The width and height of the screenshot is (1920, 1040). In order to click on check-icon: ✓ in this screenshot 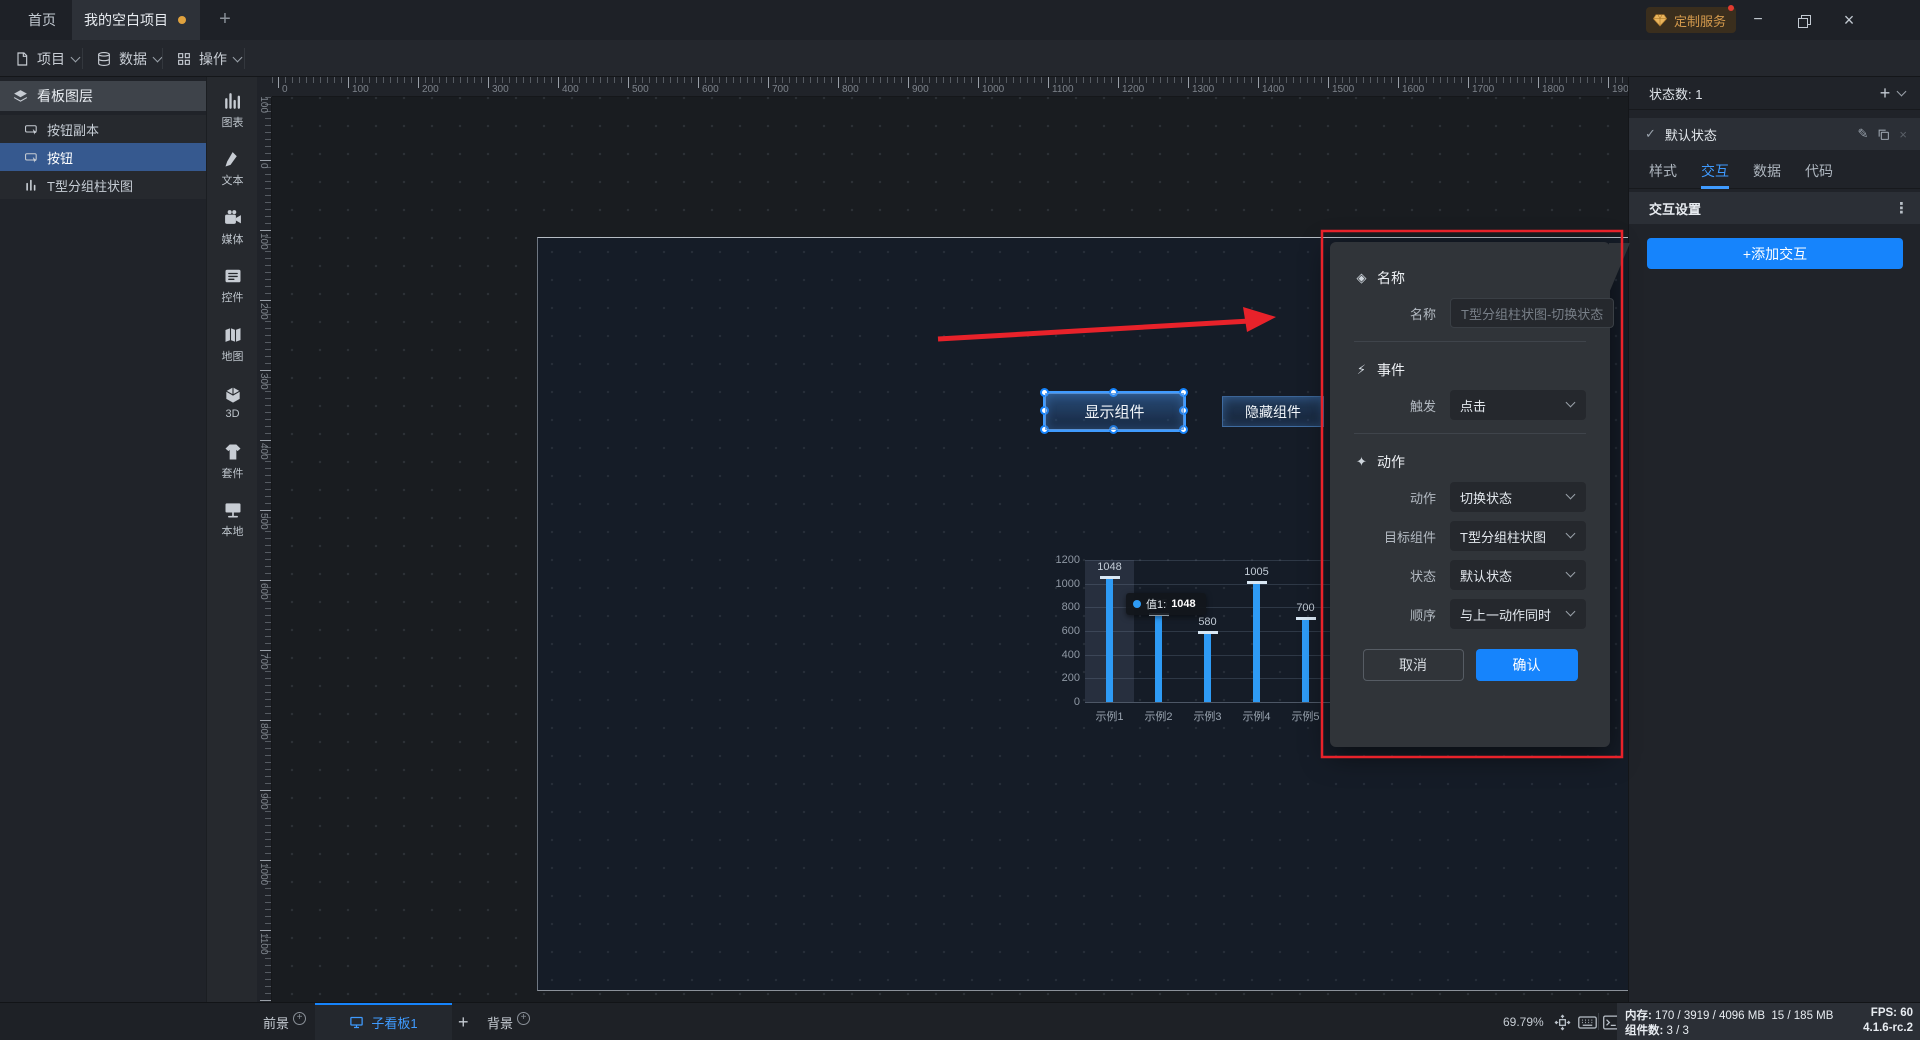, I will do `click(1650, 133)`.